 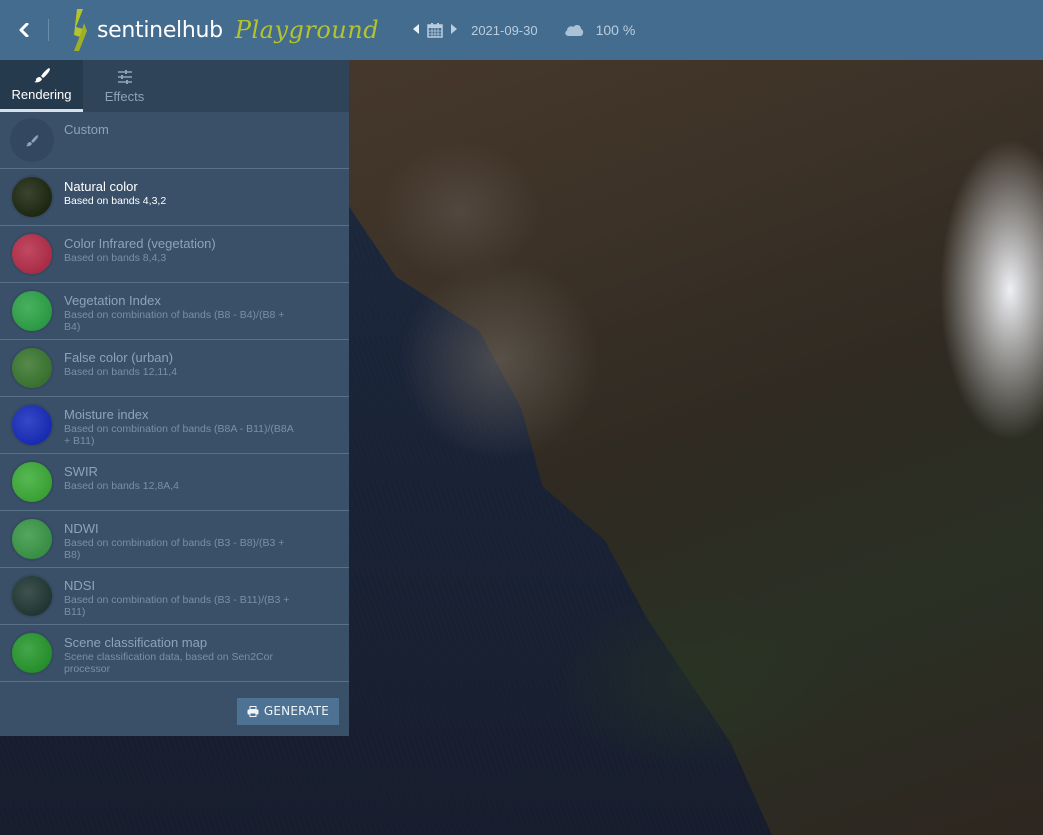 I want to click on chevron-left-icon, so click(x=24, y=30).